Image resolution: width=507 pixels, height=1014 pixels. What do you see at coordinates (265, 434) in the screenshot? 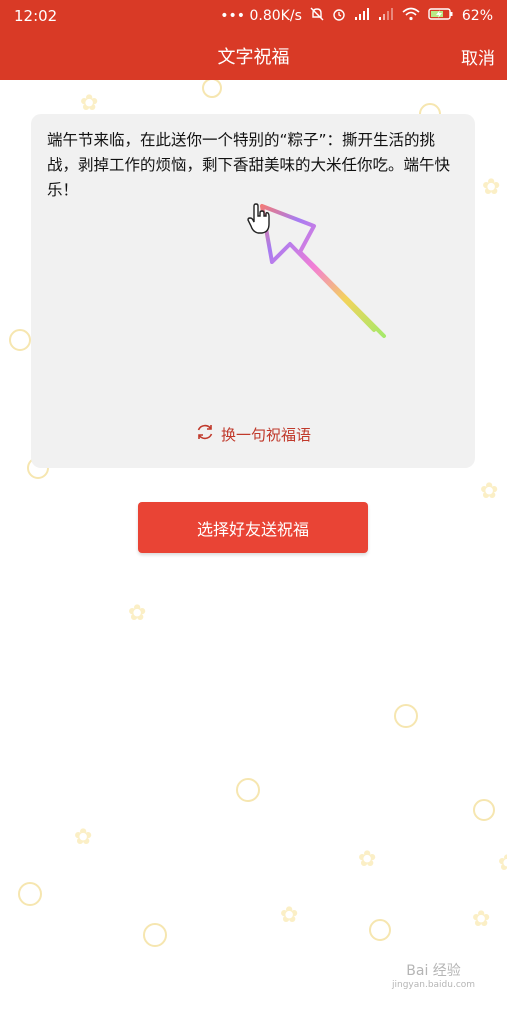
I see `change-blessing-label: 换一句祝福语` at bounding box center [265, 434].